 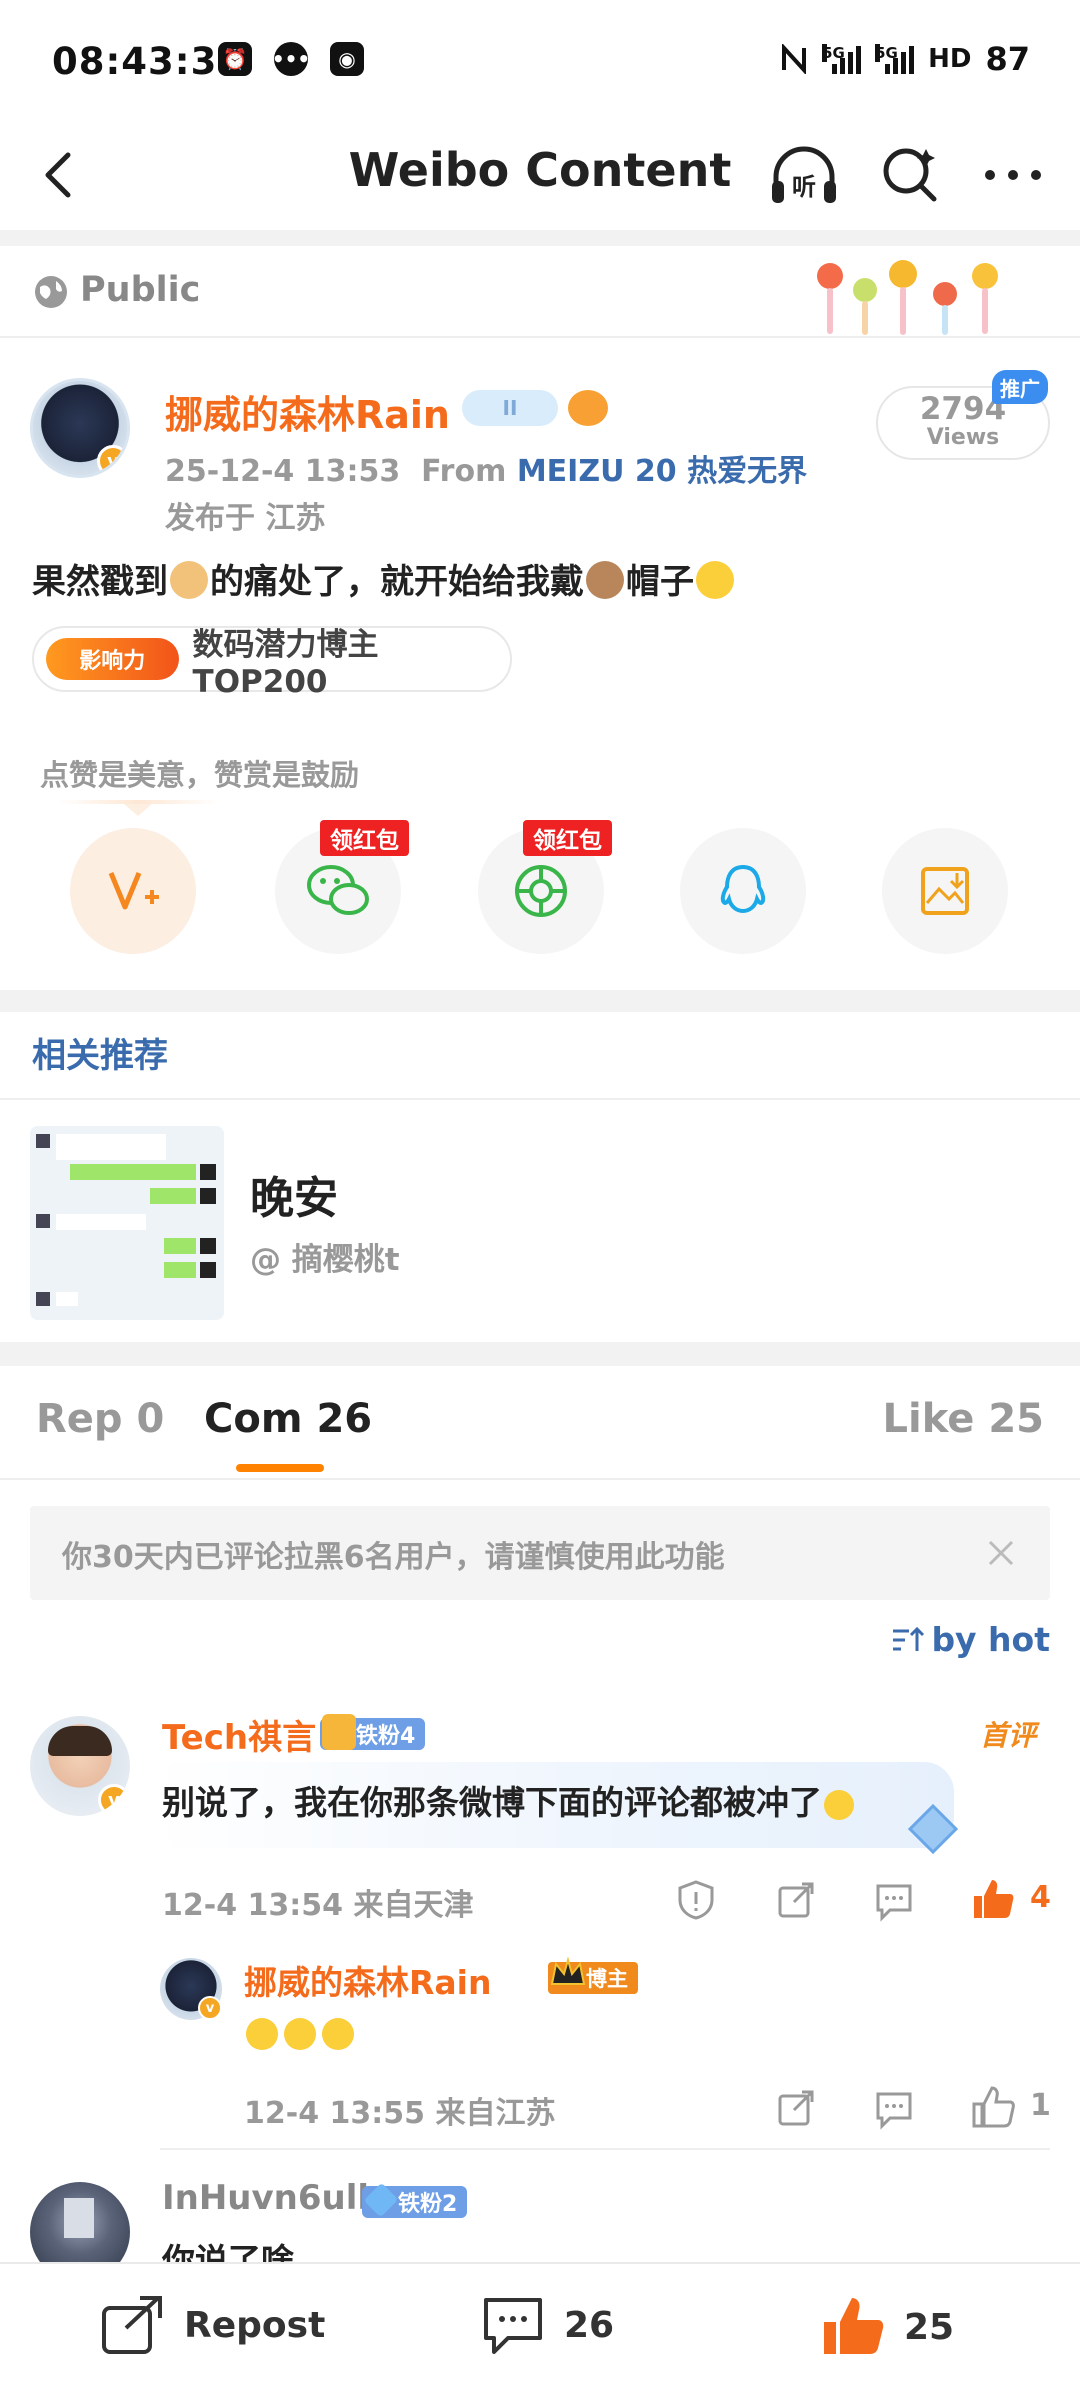 What do you see at coordinates (715, 580) in the screenshot?
I see `relieved-face-emoji-icon` at bounding box center [715, 580].